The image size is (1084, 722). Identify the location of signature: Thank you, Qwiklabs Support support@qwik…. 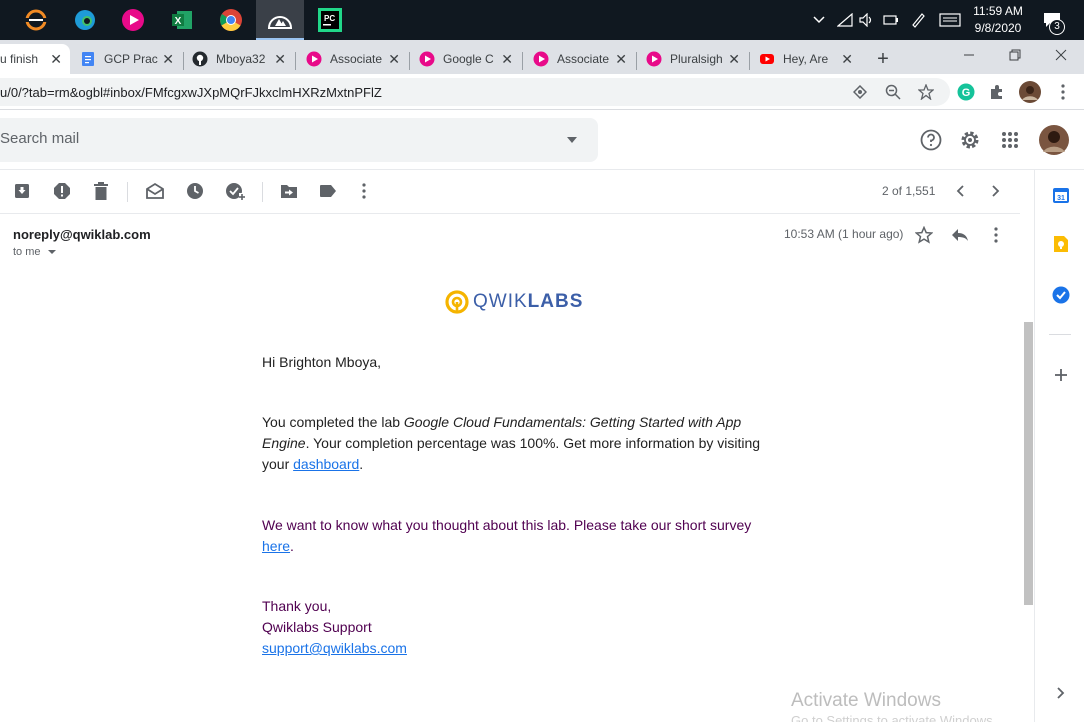
(512, 627).